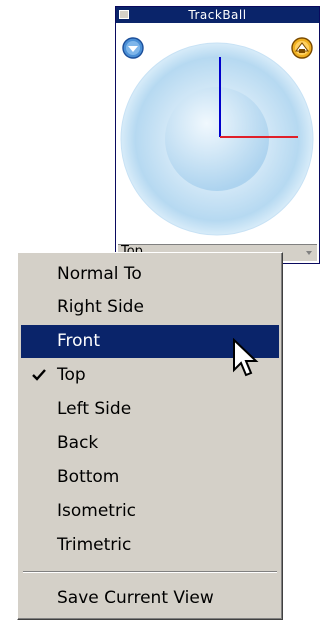 This screenshot has height=620, width=322. Describe the element at coordinates (71, 375) in the screenshot. I see `menu-item-label: Top` at that location.